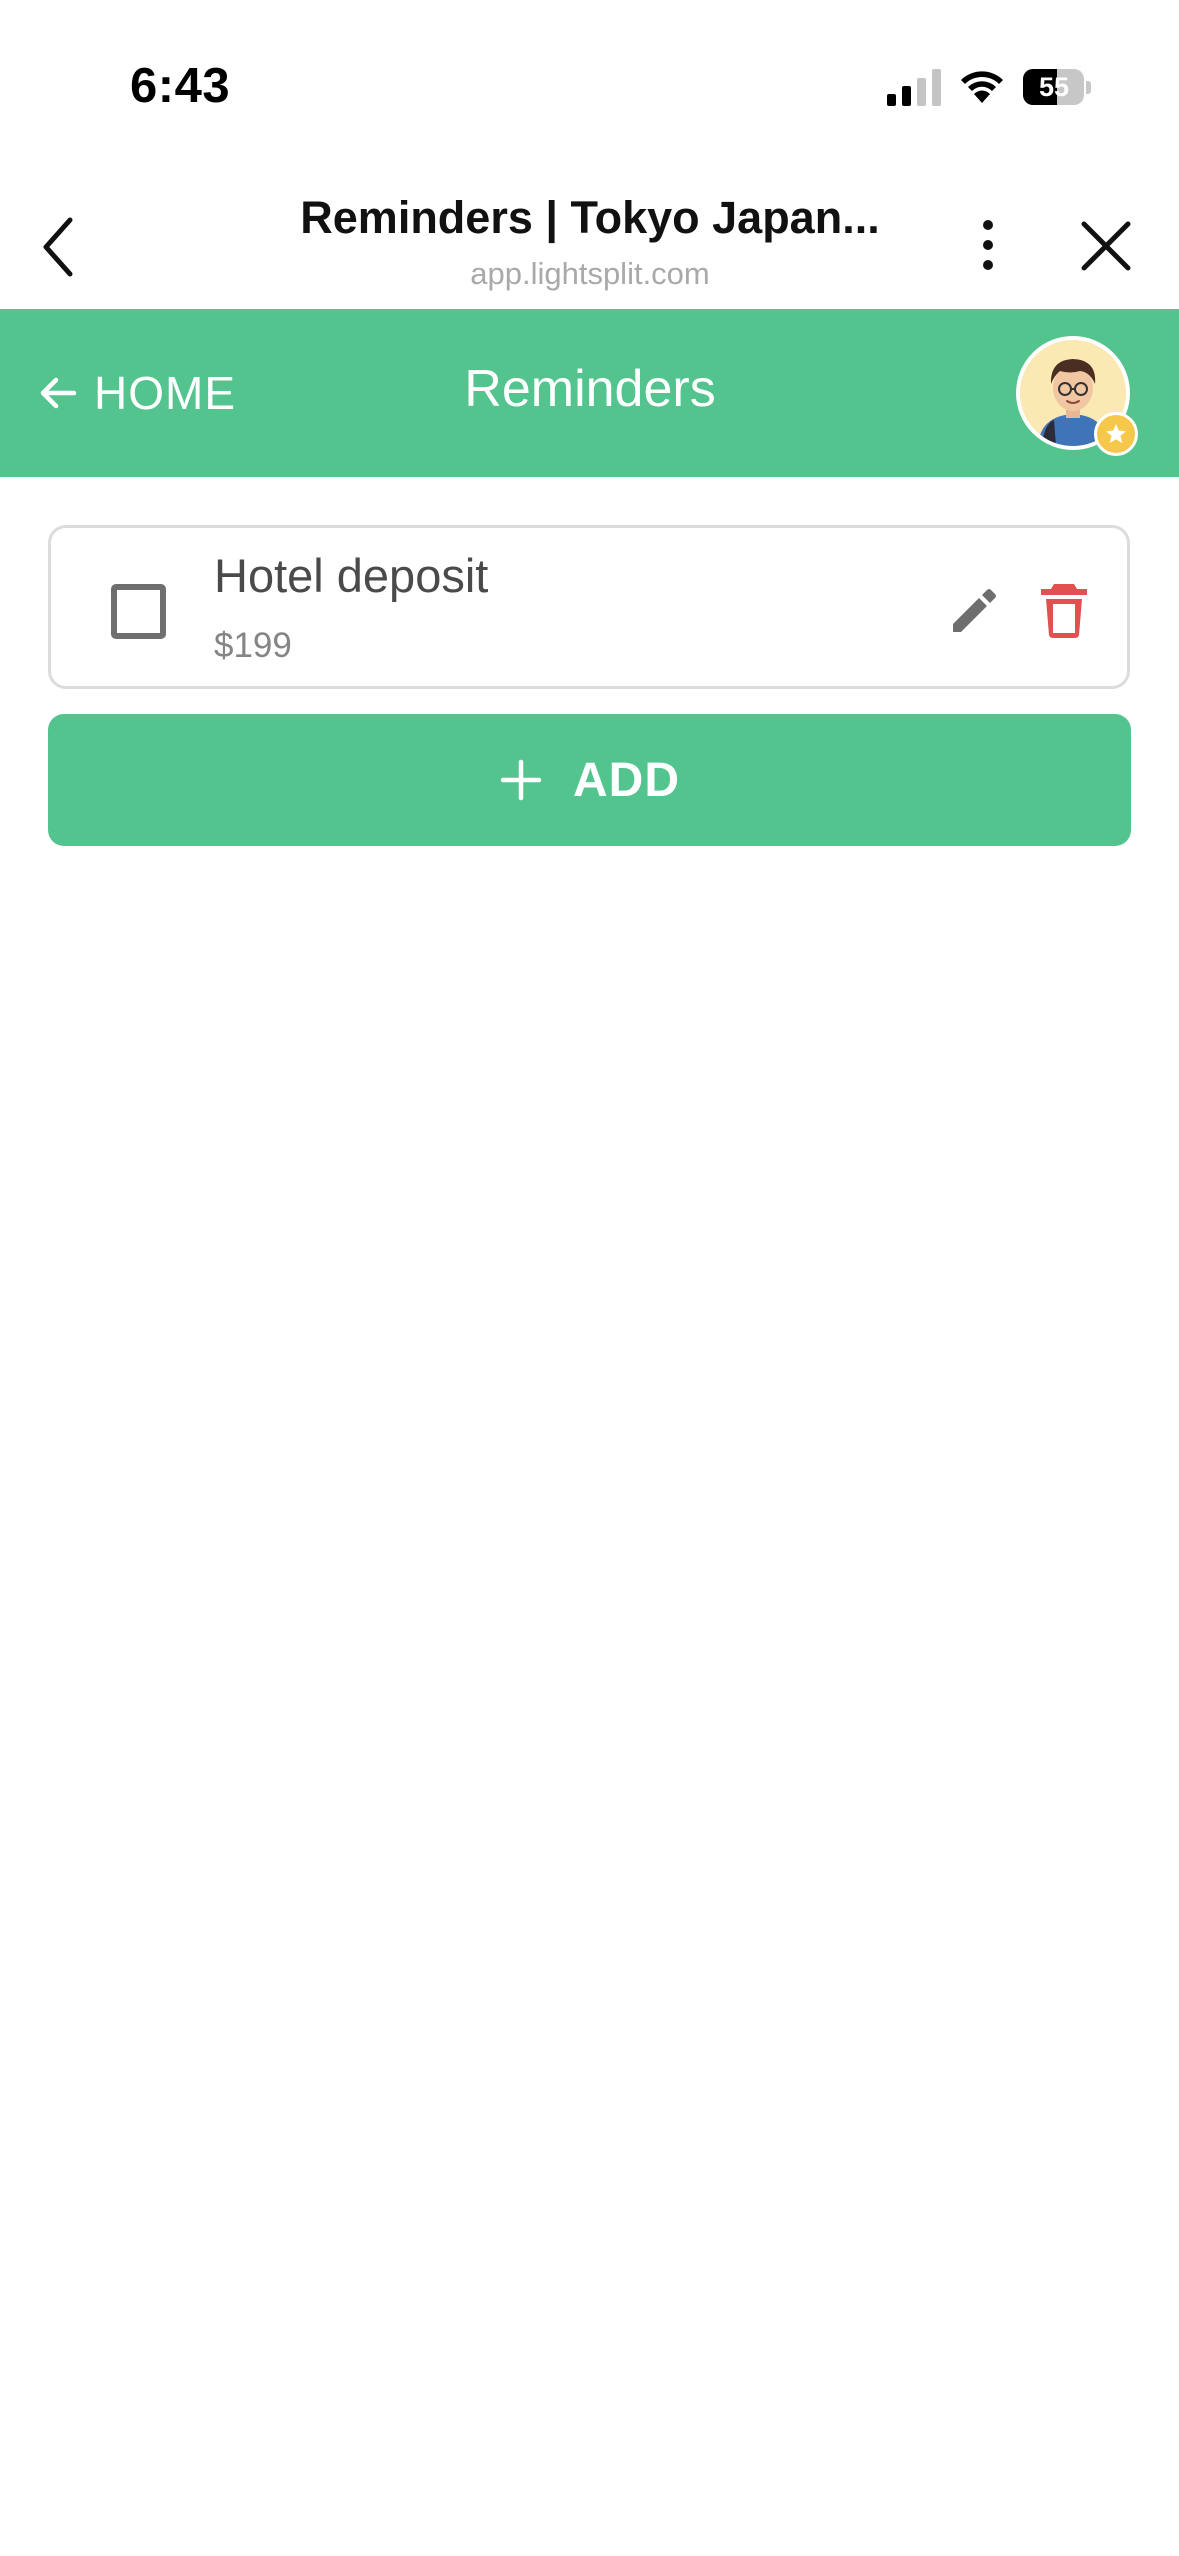 The width and height of the screenshot is (1179, 2556). What do you see at coordinates (1054, 87) in the screenshot?
I see `battery-level: 55` at bounding box center [1054, 87].